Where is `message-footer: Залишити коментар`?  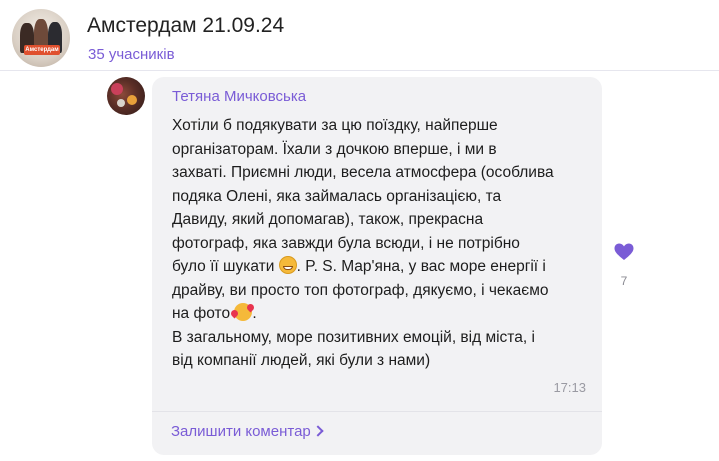
message-footer: Залишити коментар is located at coordinates (377, 433).